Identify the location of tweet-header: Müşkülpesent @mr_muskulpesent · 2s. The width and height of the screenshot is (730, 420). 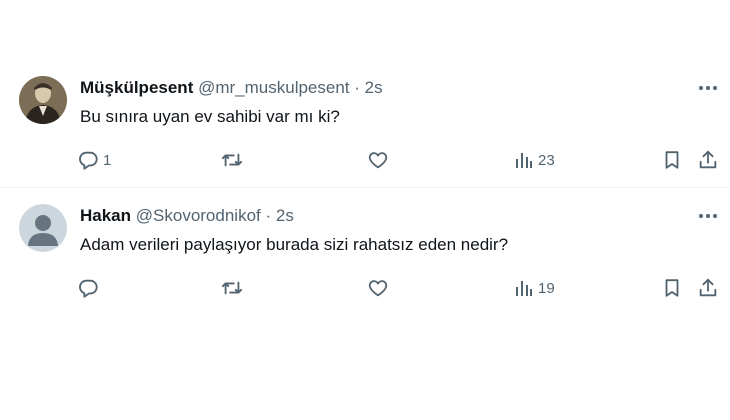
(231, 88).